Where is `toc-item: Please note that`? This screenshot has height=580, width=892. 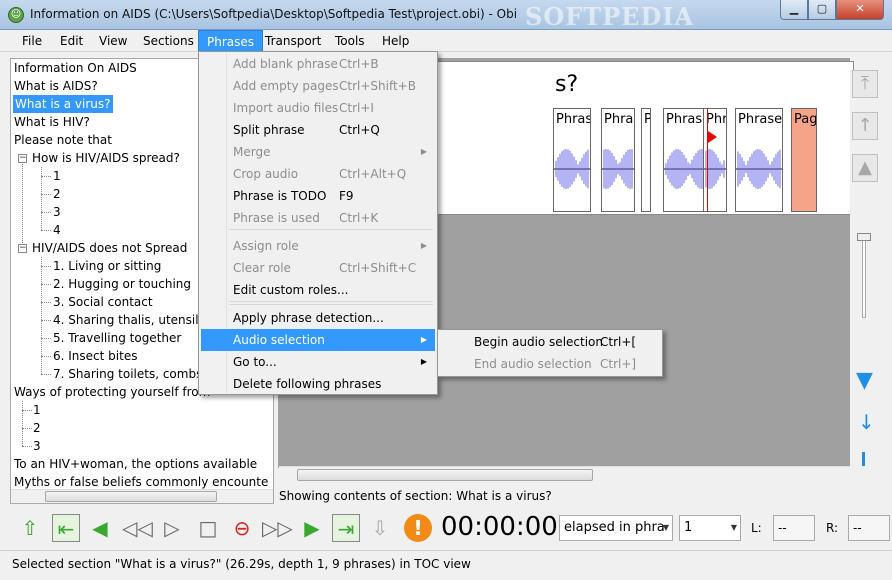 toc-item: Please note that is located at coordinates (63, 140).